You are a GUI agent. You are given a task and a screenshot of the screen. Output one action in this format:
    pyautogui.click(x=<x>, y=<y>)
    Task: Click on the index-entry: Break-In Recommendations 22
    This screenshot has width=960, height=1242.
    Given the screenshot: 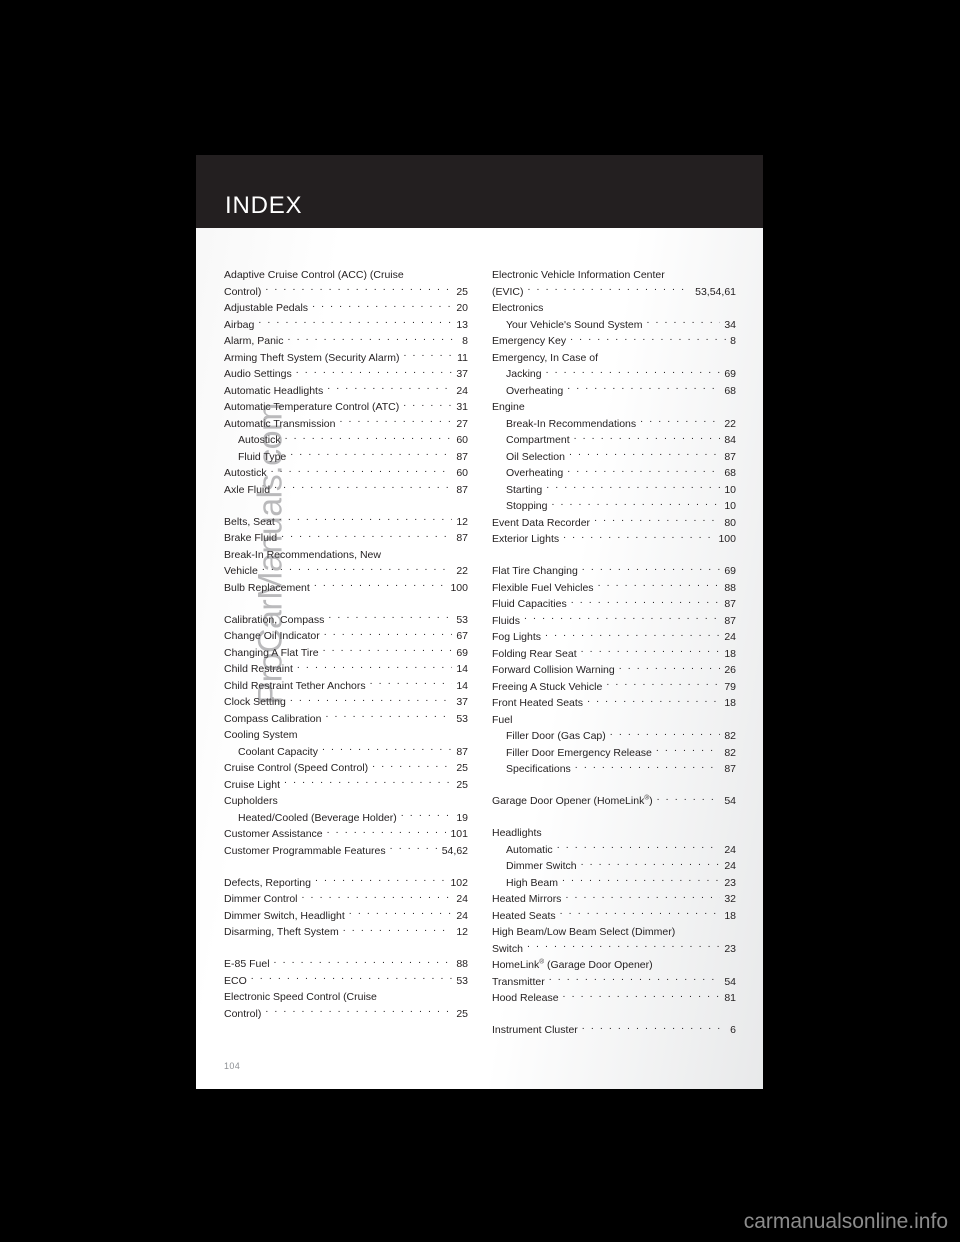 What is the action you would take?
    pyautogui.click(x=614, y=424)
    